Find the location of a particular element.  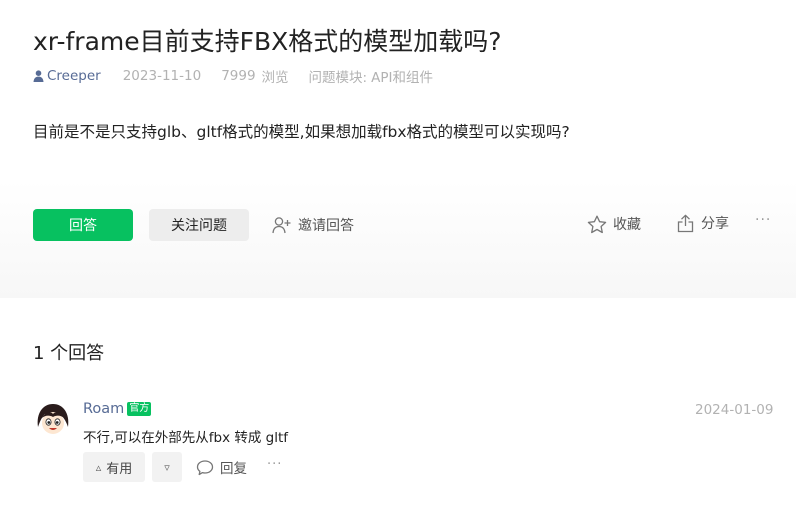

avatar is located at coordinates (53, 419).